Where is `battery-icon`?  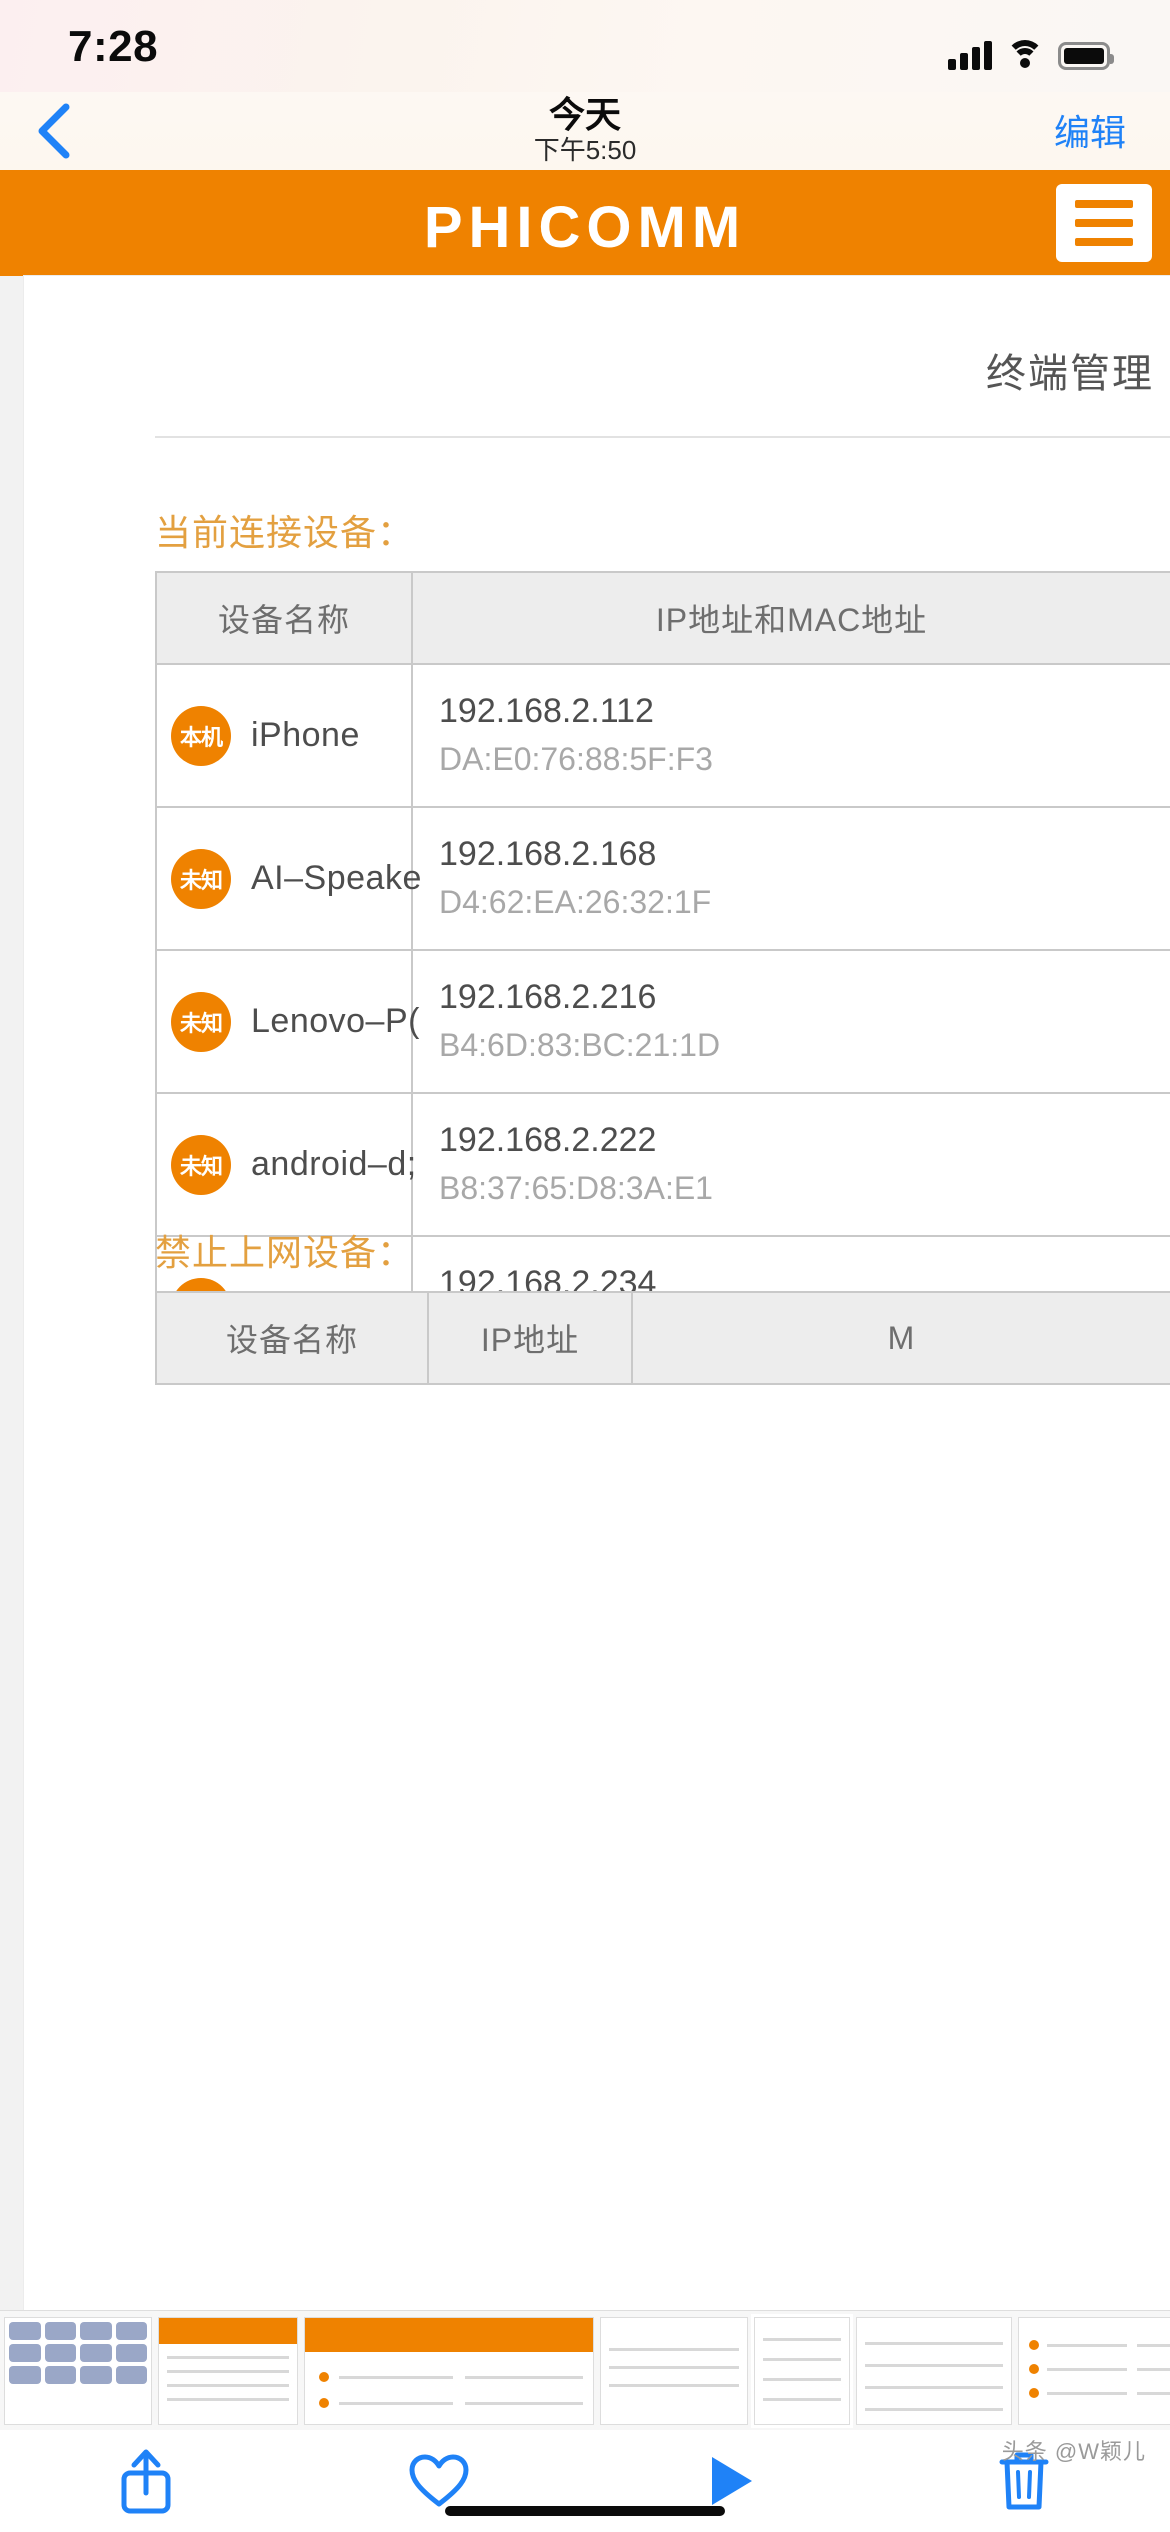 battery-icon is located at coordinates (1086, 56).